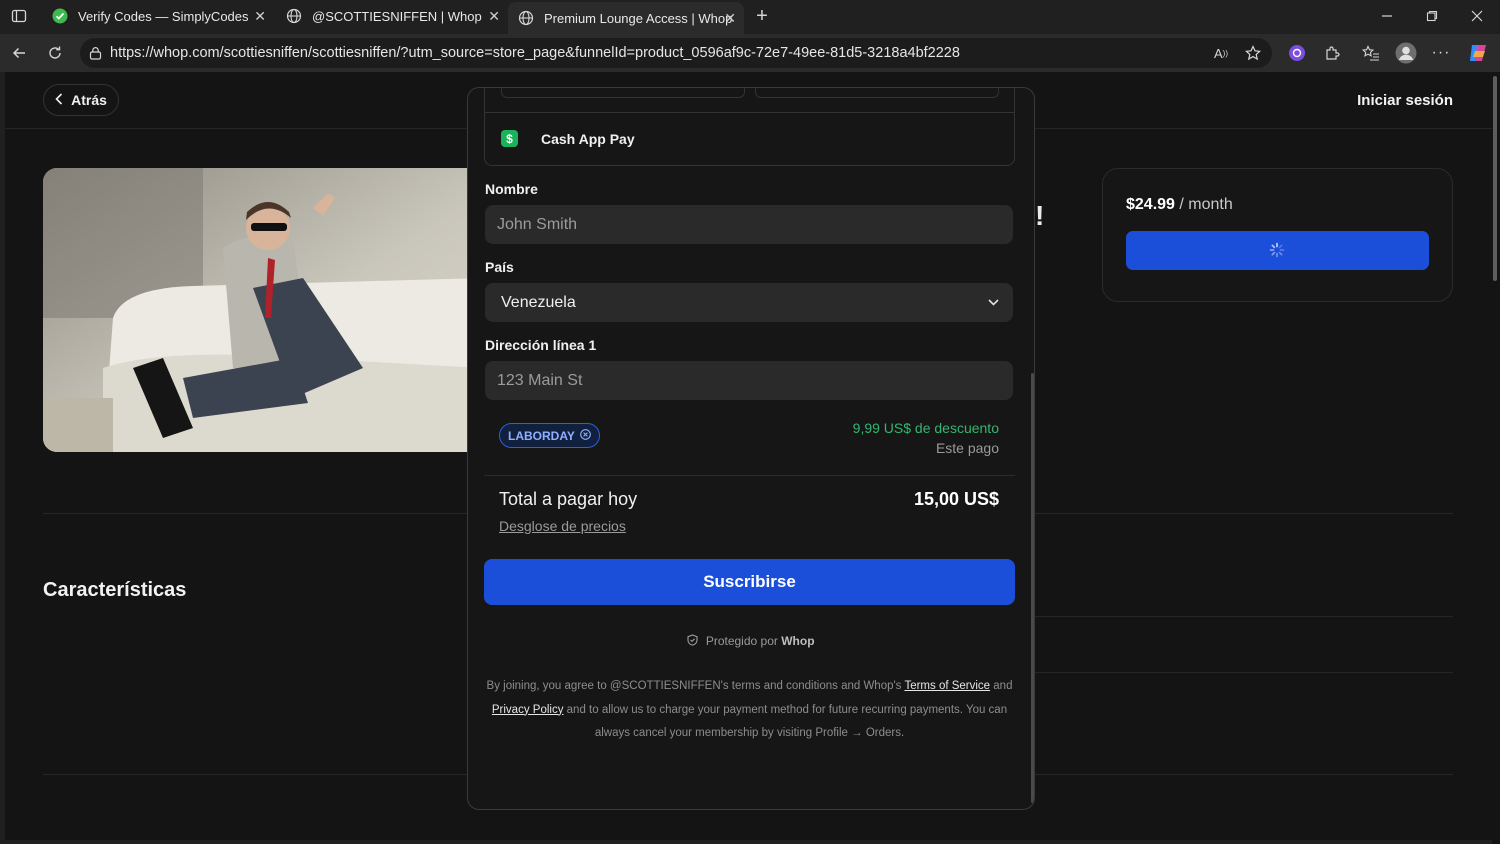  Describe the element at coordinates (762, 16) in the screenshot. I see `new-tab-icon: +` at that location.